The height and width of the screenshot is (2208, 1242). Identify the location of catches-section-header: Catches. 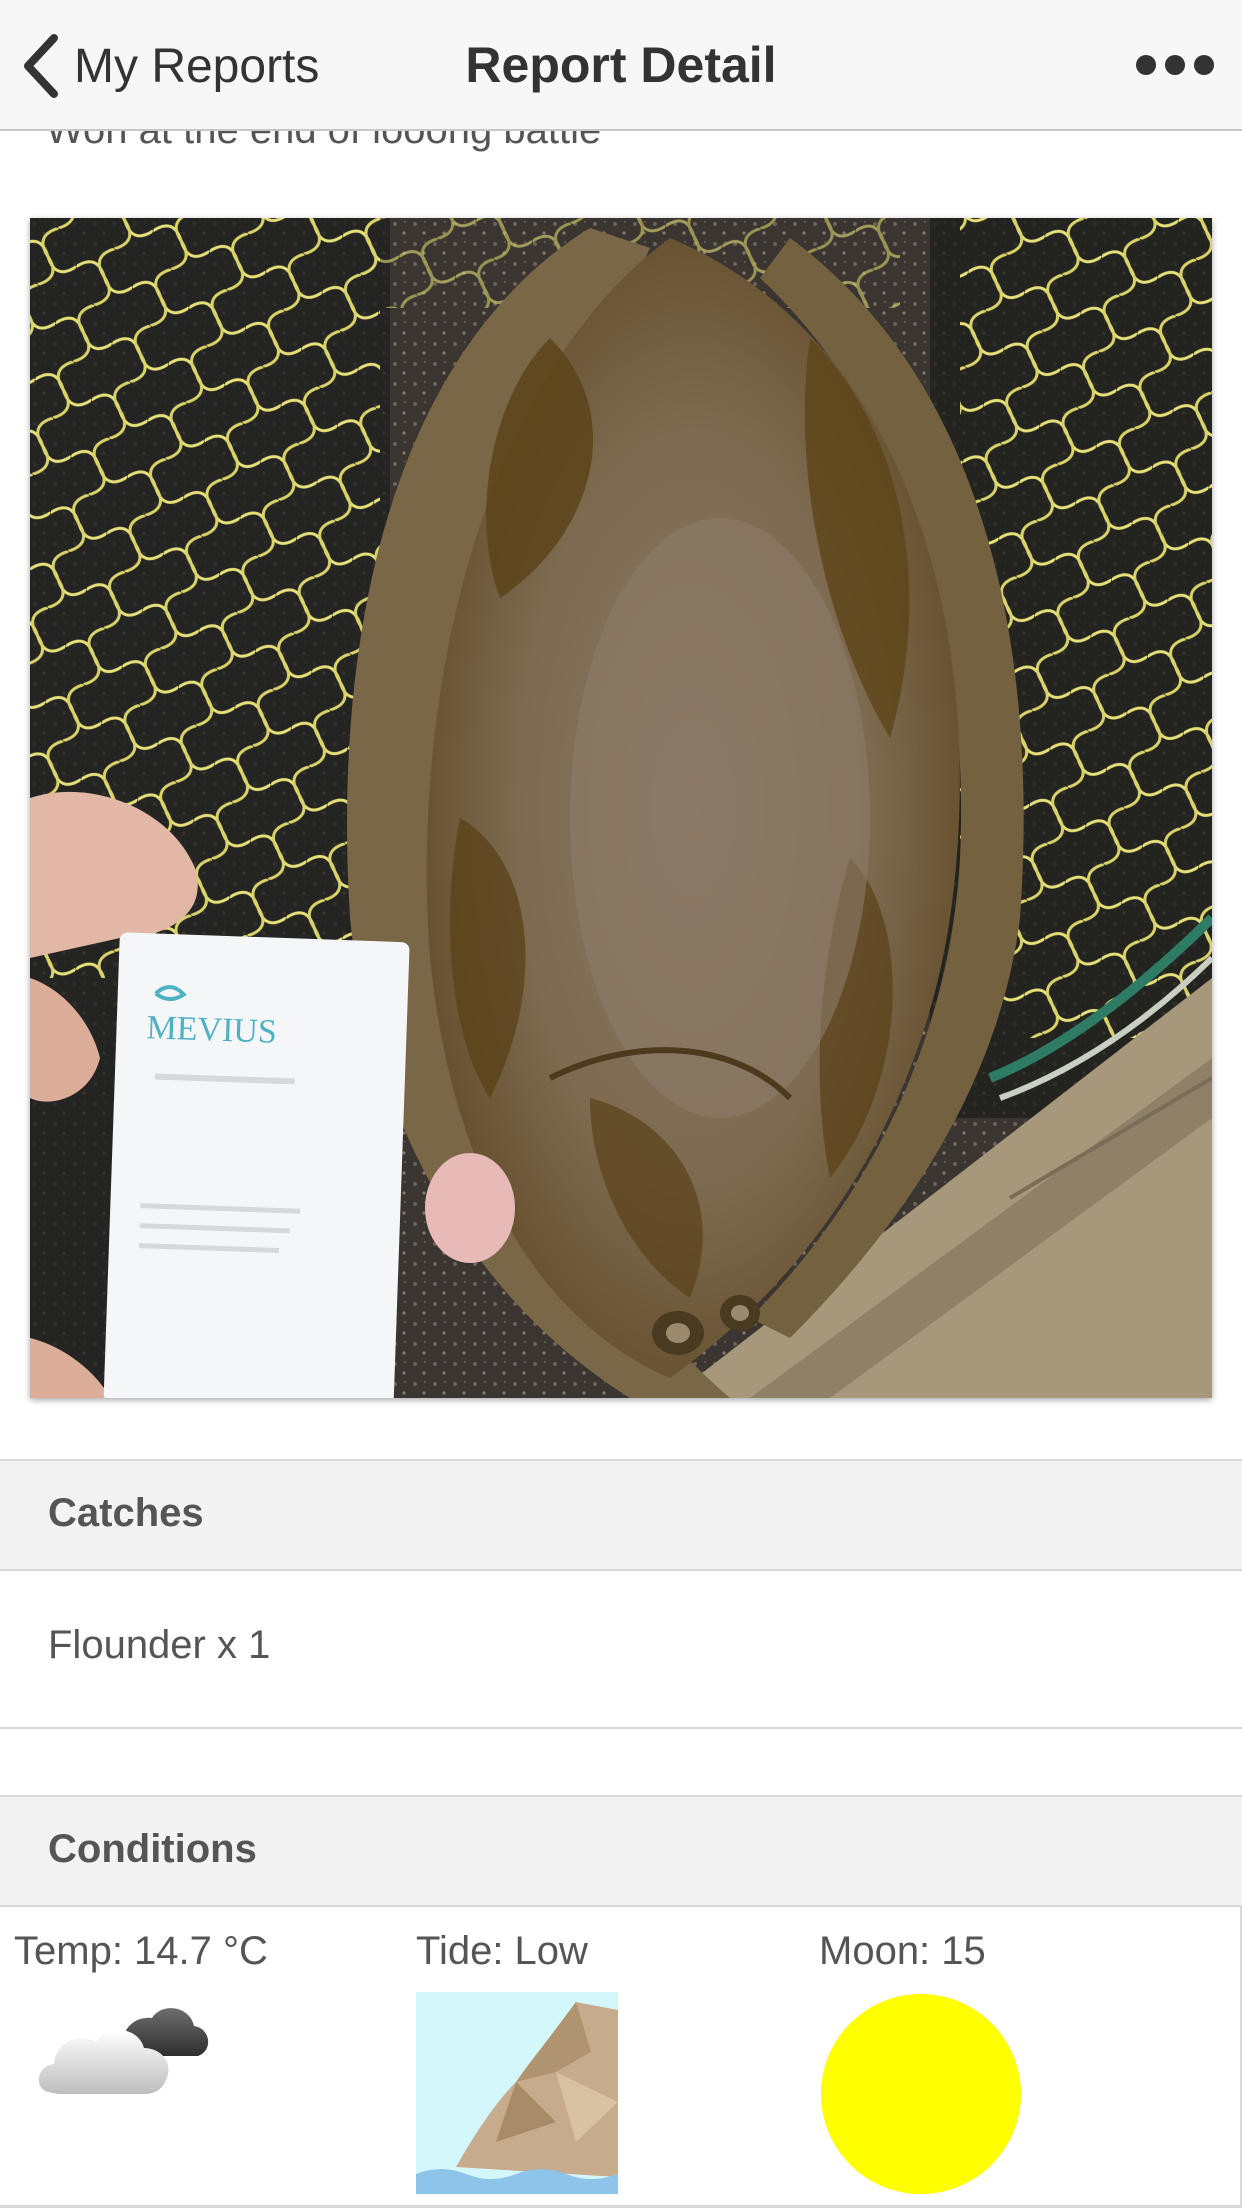
(621, 1515).